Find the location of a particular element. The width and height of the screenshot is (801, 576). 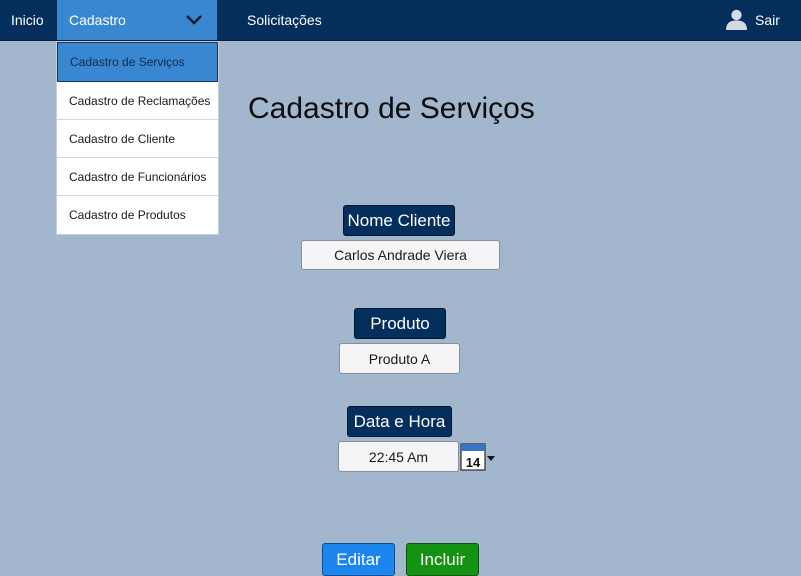

nav-sair: Sair is located at coordinates (763, 20).